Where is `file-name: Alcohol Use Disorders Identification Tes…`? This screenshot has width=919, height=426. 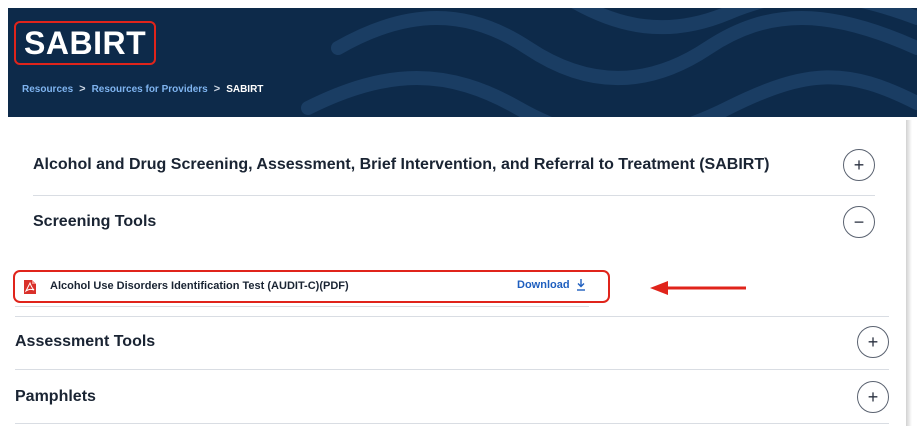
file-name: Alcohol Use Disorders Identification Tes… is located at coordinates (199, 286).